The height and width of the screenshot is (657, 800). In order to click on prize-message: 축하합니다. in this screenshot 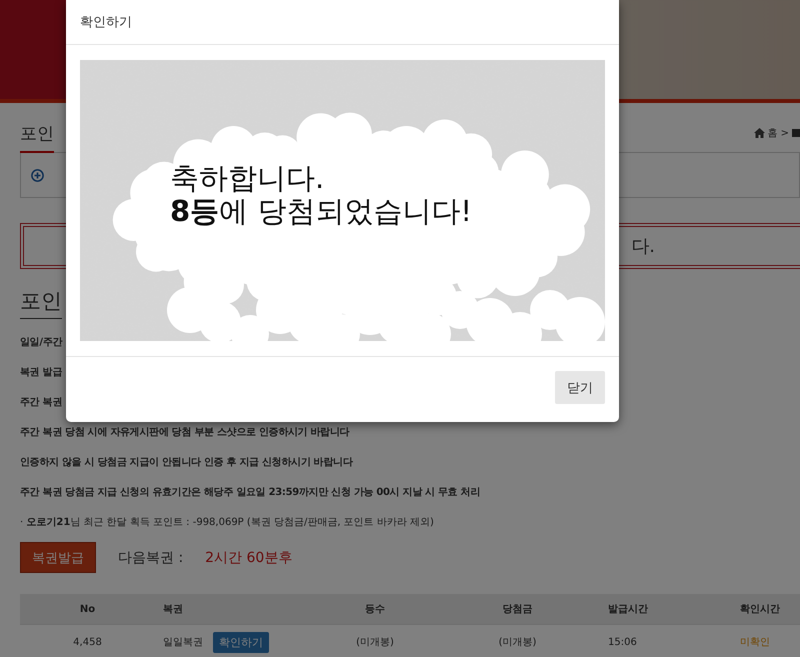, I will do `click(248, 178)`.